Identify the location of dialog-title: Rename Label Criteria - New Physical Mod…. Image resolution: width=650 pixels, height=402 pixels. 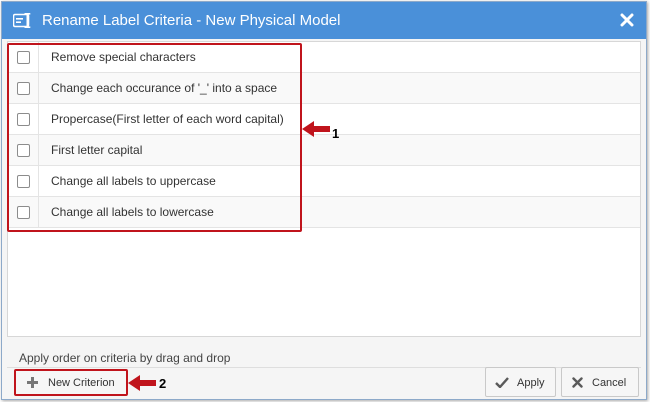
(191, 20).